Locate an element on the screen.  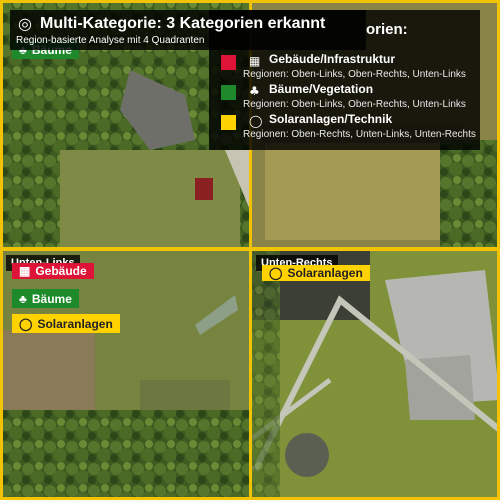
chip-solar-bottom-left: ◯ Solaranlagen is located at coordinates (66, 323).